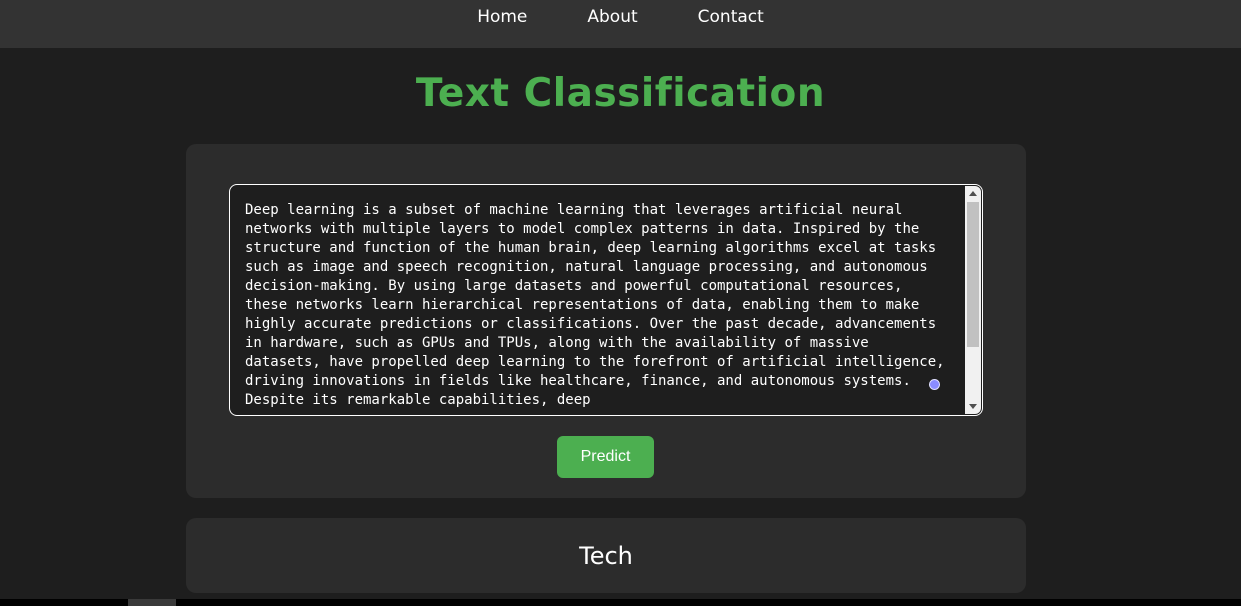  I want to click on taskbar-strip, so click(620, 602).